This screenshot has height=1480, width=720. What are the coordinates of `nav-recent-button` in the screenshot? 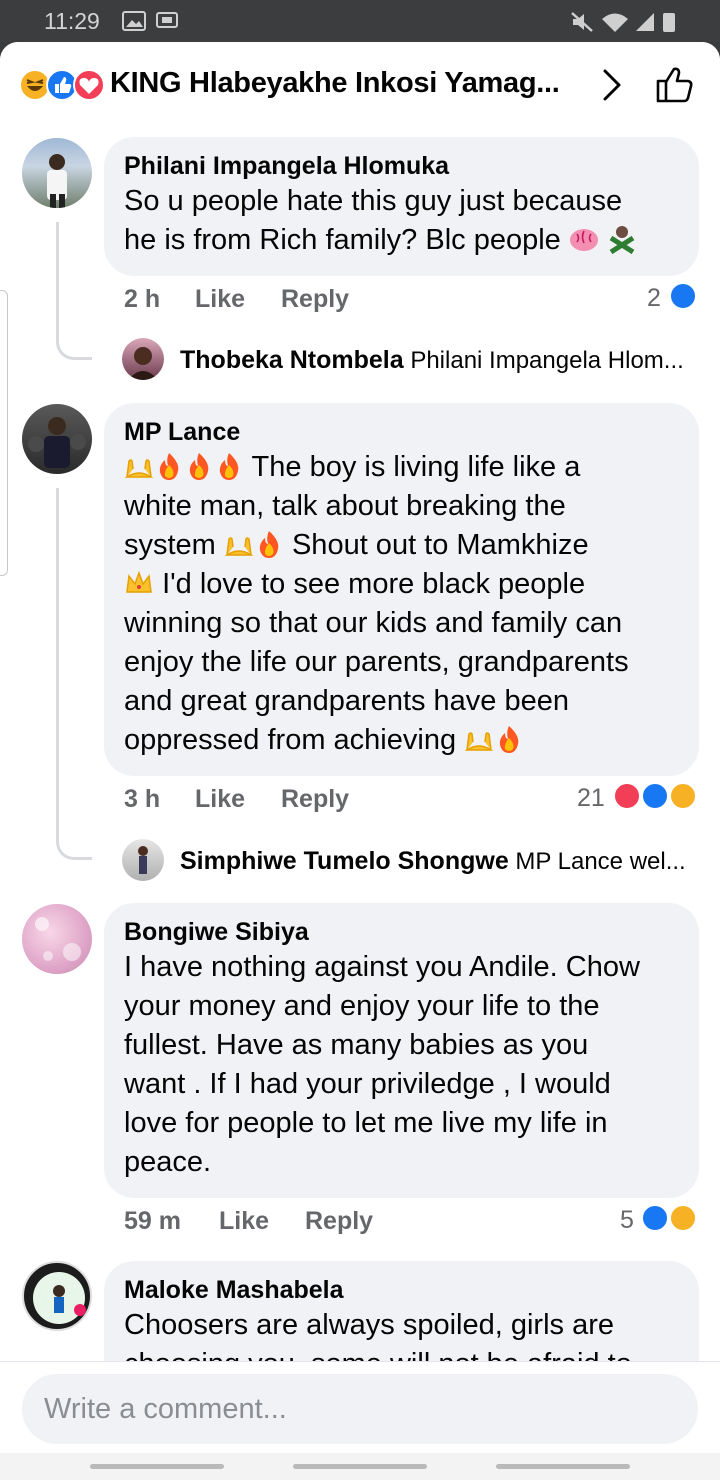 It's located at (157, 1466).